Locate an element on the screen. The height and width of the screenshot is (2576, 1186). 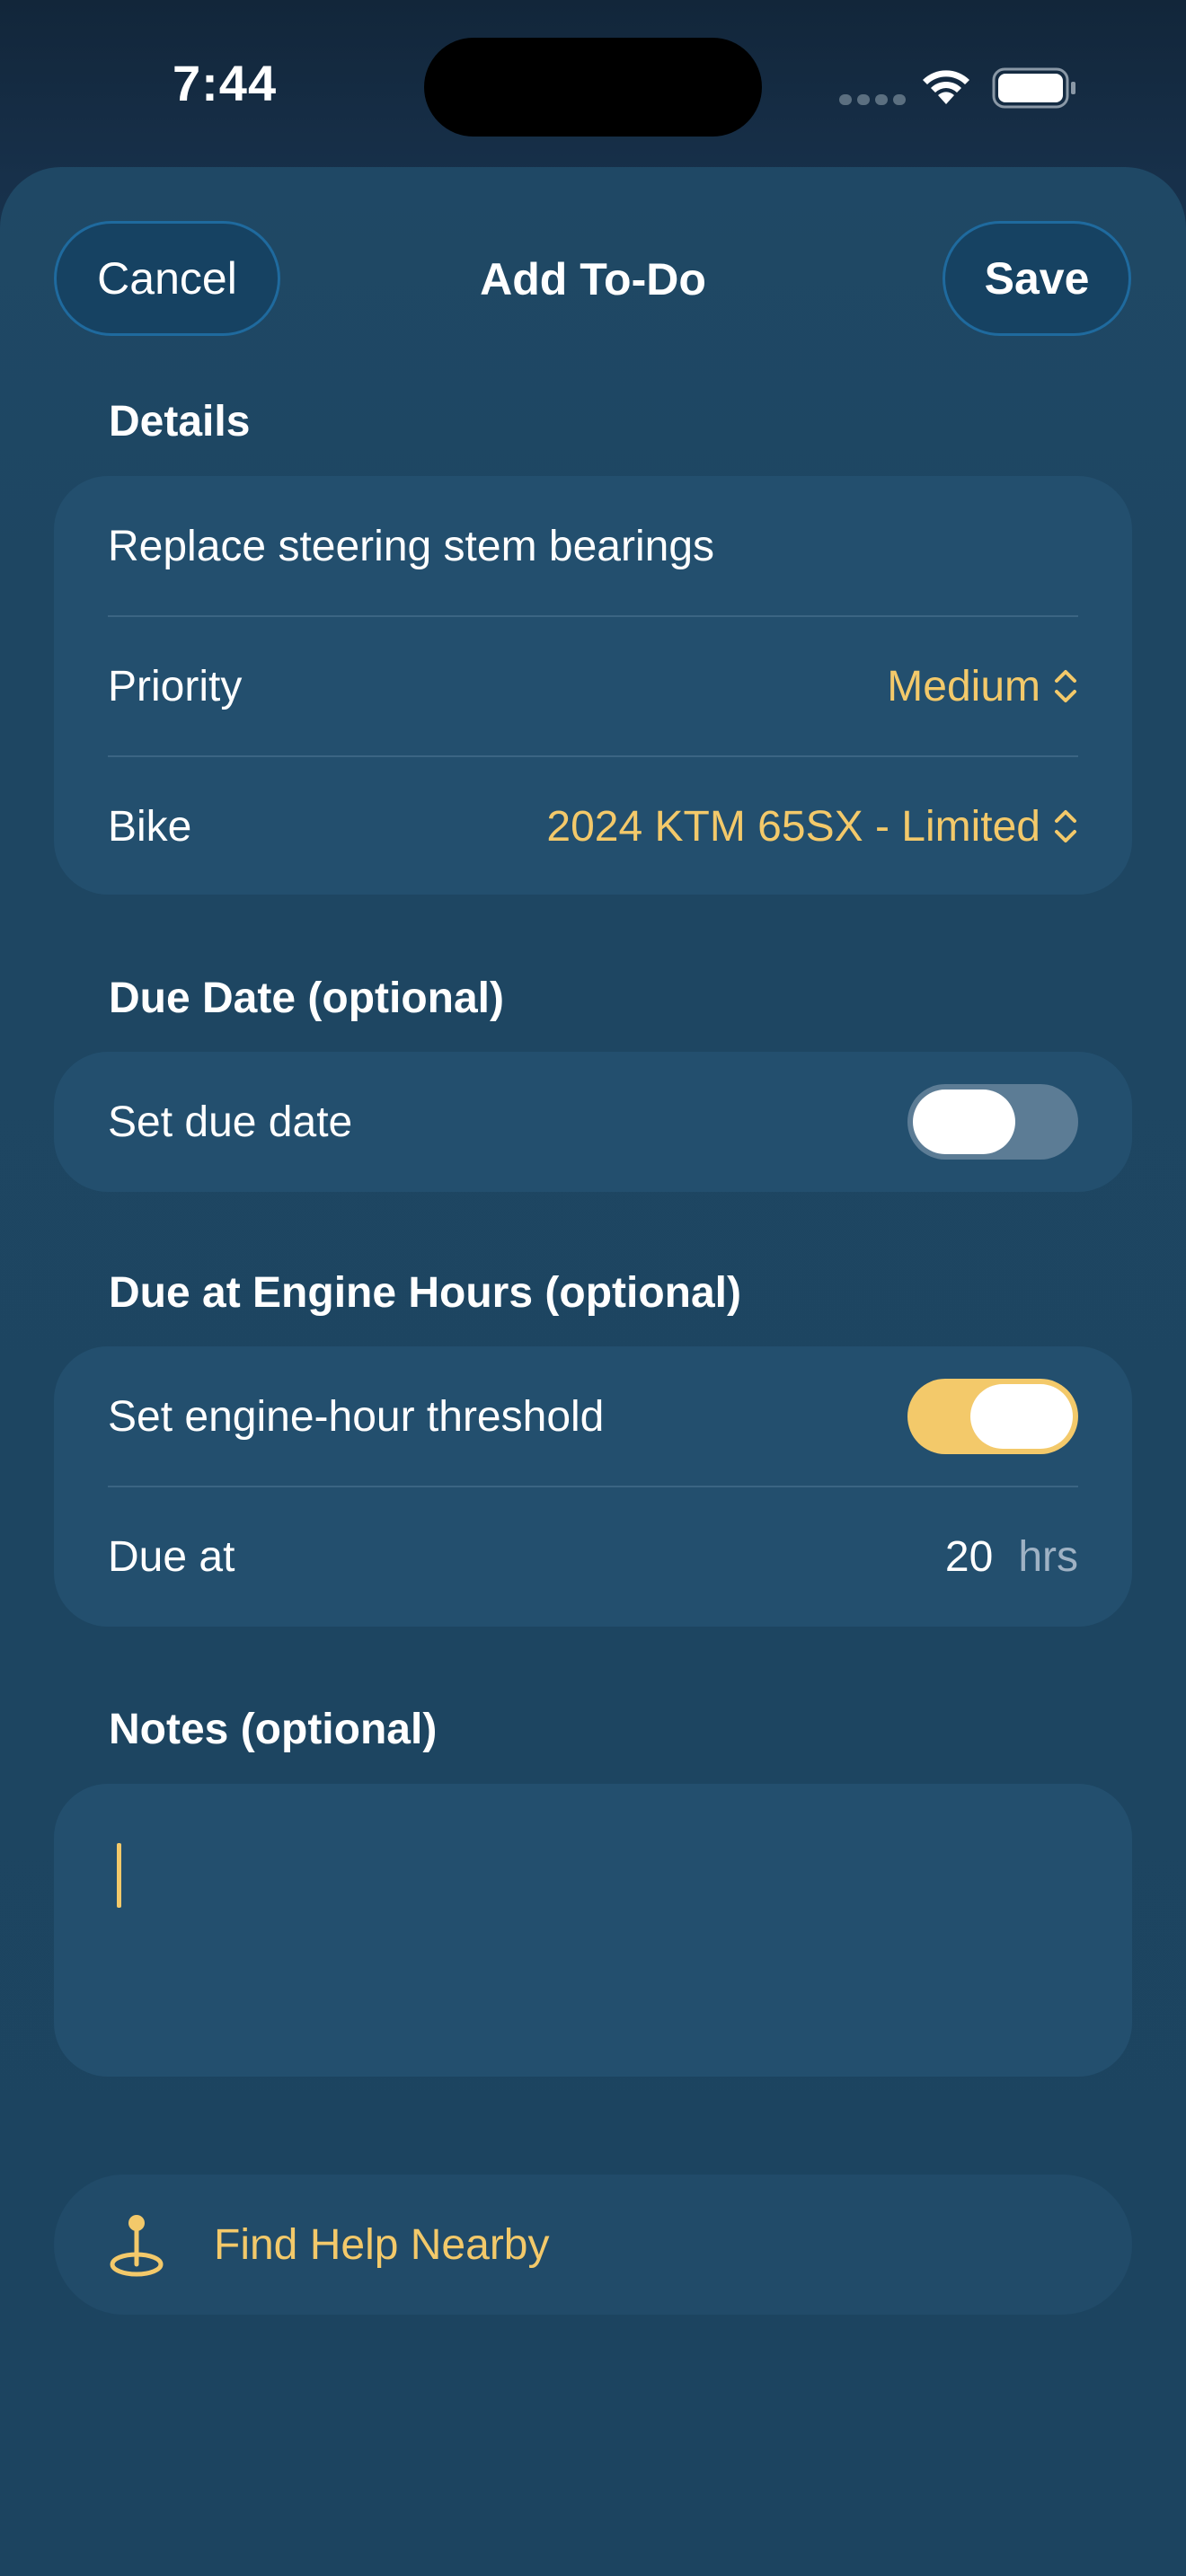
dynamic-island is located at coordinates (593, 87).